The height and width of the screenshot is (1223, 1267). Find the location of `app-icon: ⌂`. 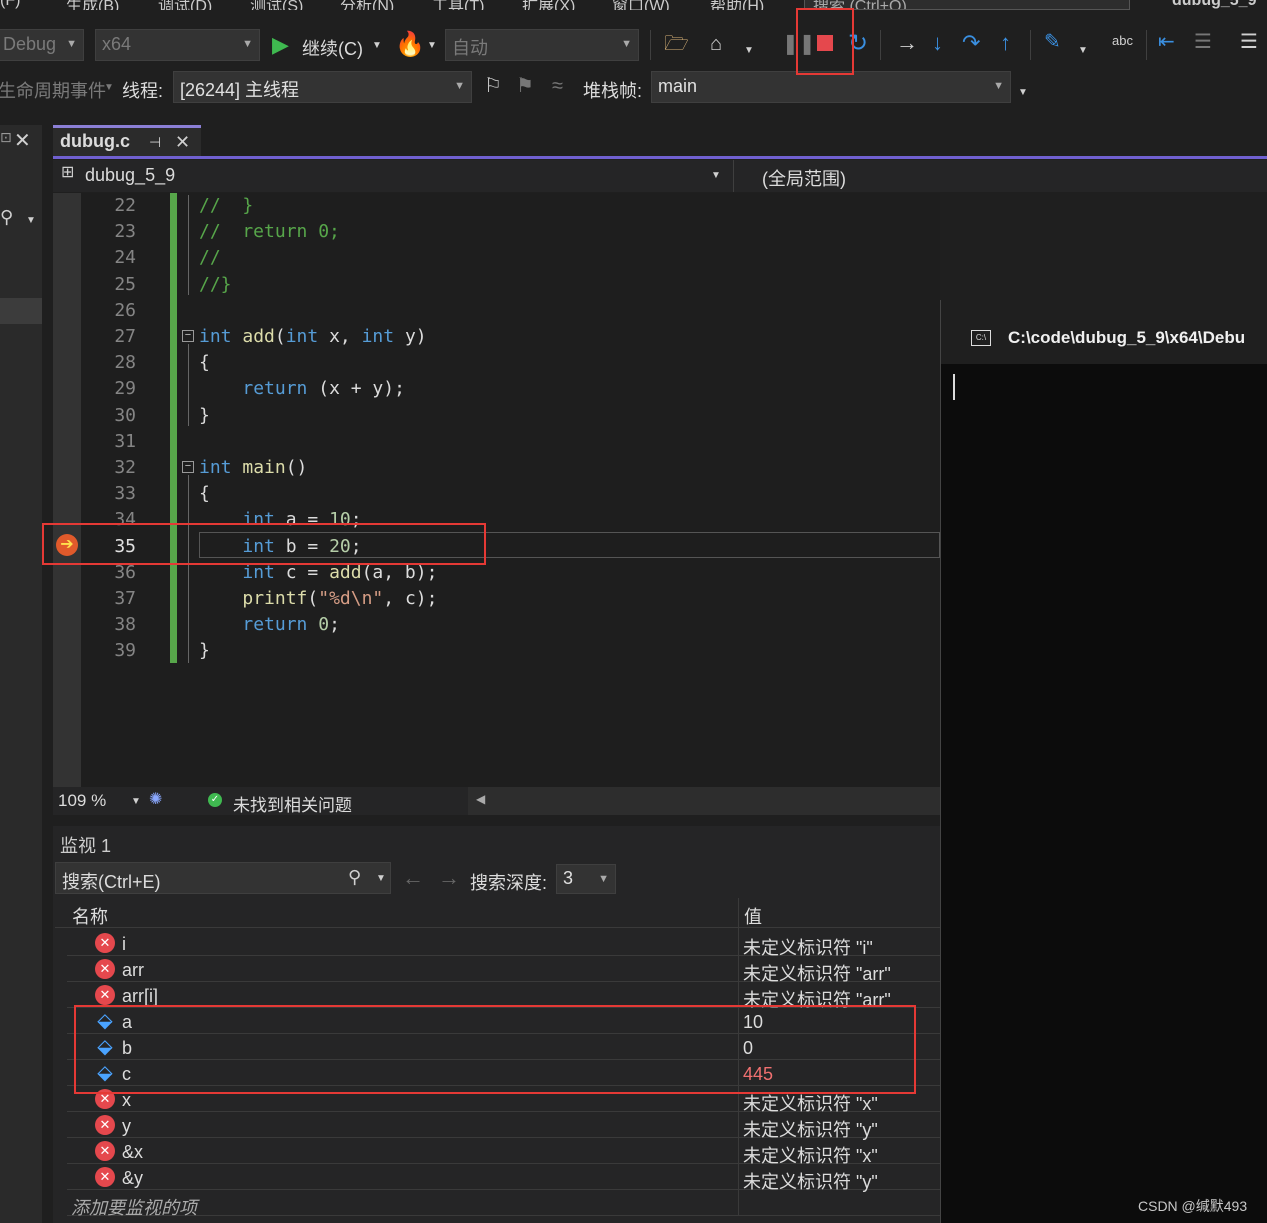

app-icon: ⌂ is located at coordinates (716, 44).